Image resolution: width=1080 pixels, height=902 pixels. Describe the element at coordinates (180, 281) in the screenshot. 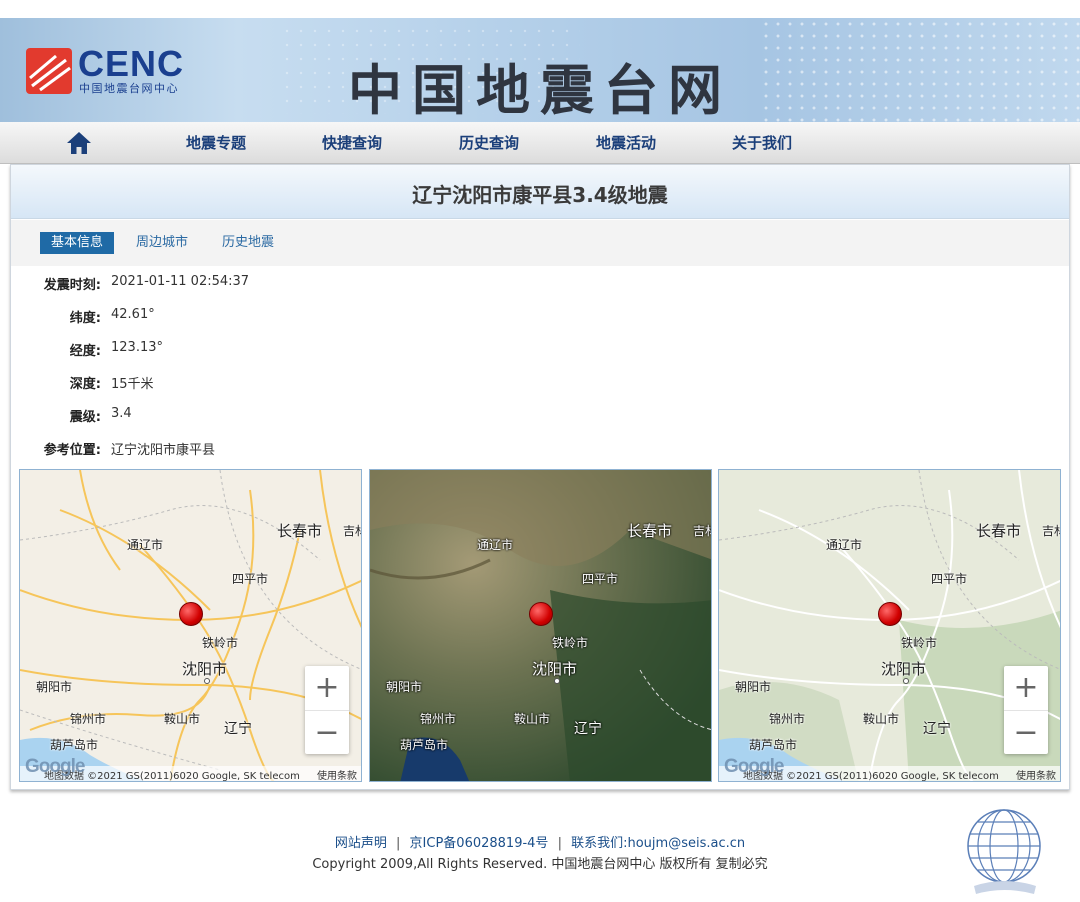

I see `detail-value: 2021-01-11 02:54:37` at that location.